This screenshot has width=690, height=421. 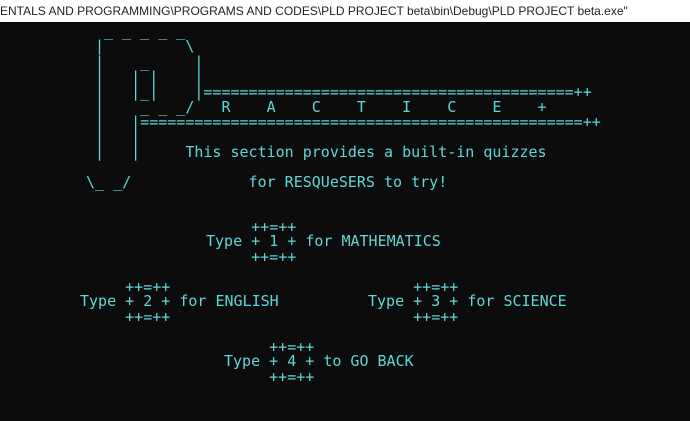 What do you see at coordinates (179, 301) in the screenshot?
I see `option-label: Type + 2 + for ENGLISH` at bounding box center [179, 301].